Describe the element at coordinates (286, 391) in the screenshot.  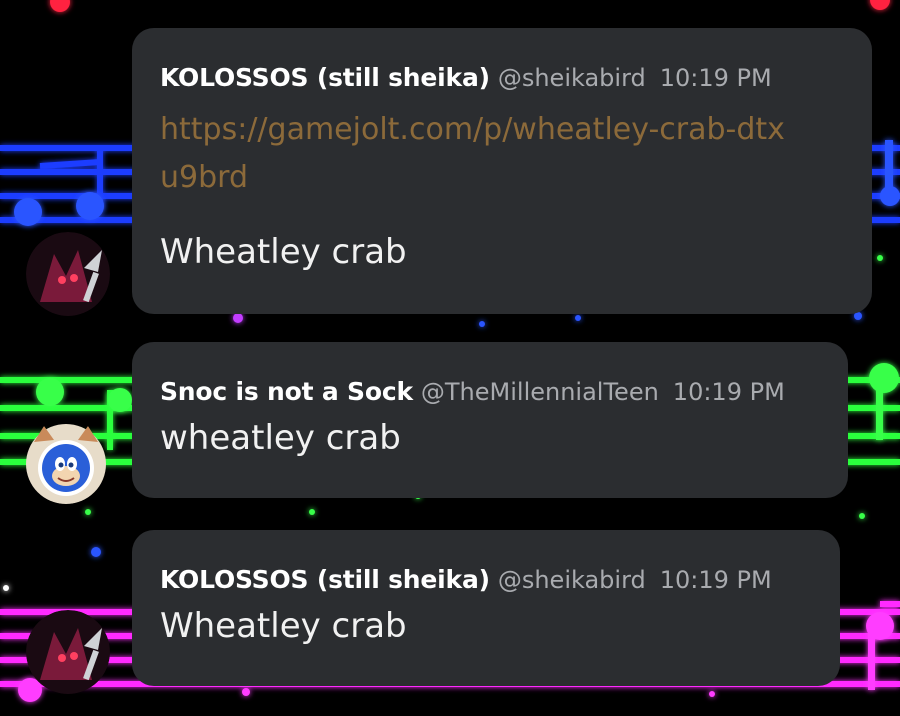
I see `author-name: Snoc is not a Sock` at that location.